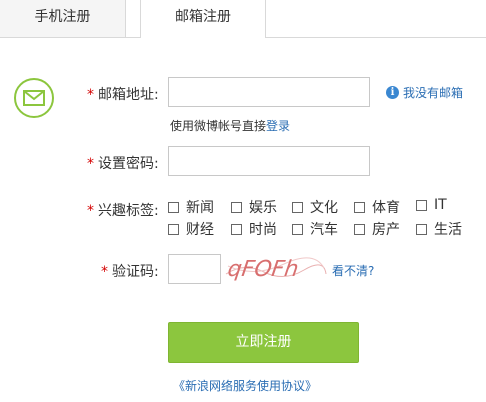 This screenshot has height=402, width=486. Describe the element at coordinates (194, 269) in the screenshot. I see `captcha-input` at that location.